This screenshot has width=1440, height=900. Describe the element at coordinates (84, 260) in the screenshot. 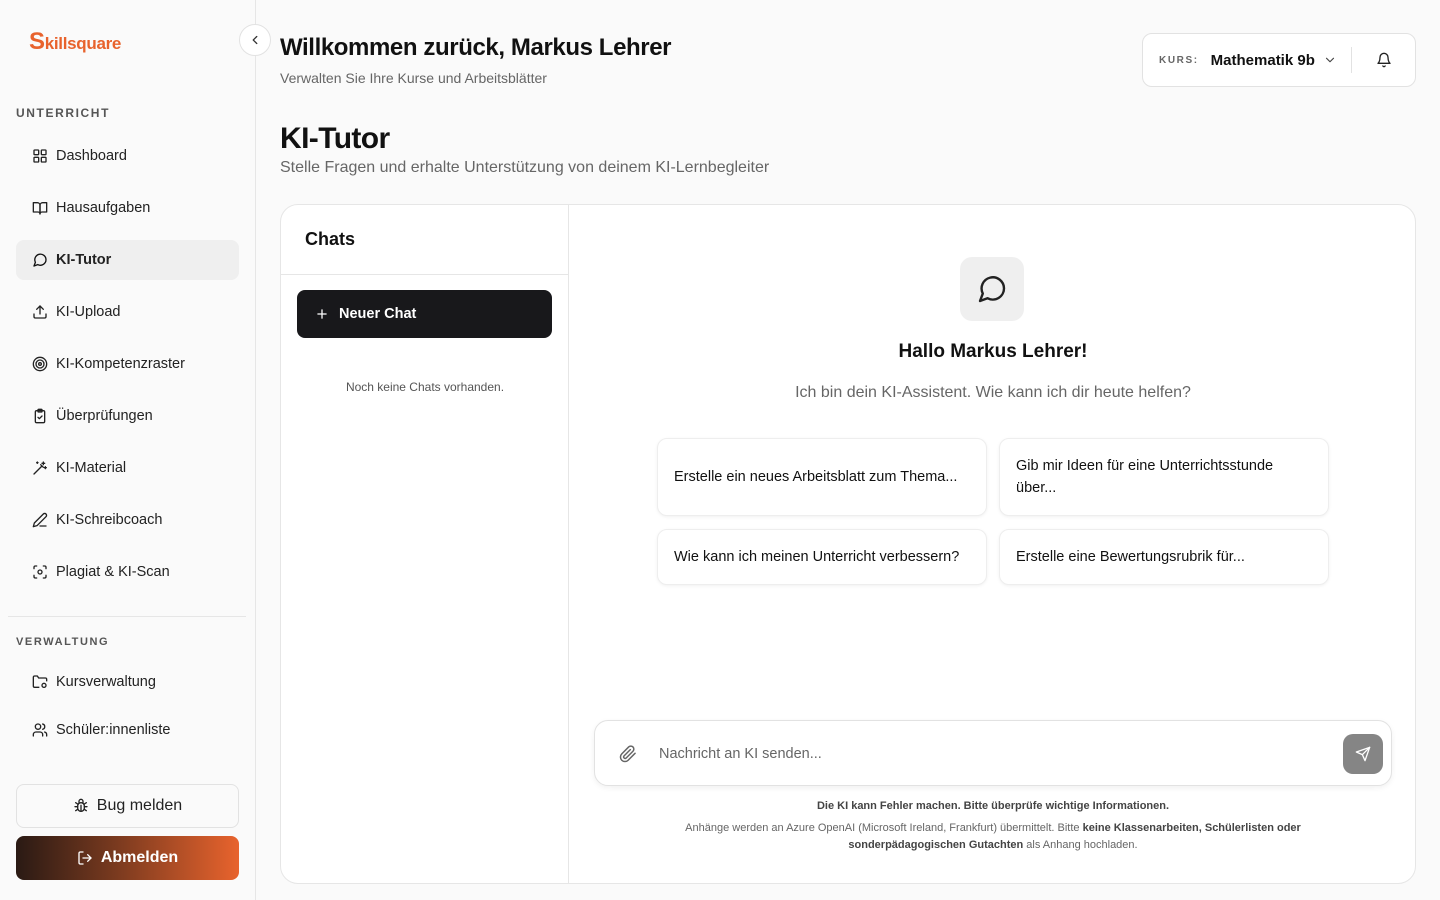

I see `sidebar-item-label: KI-Tutor` at that location.